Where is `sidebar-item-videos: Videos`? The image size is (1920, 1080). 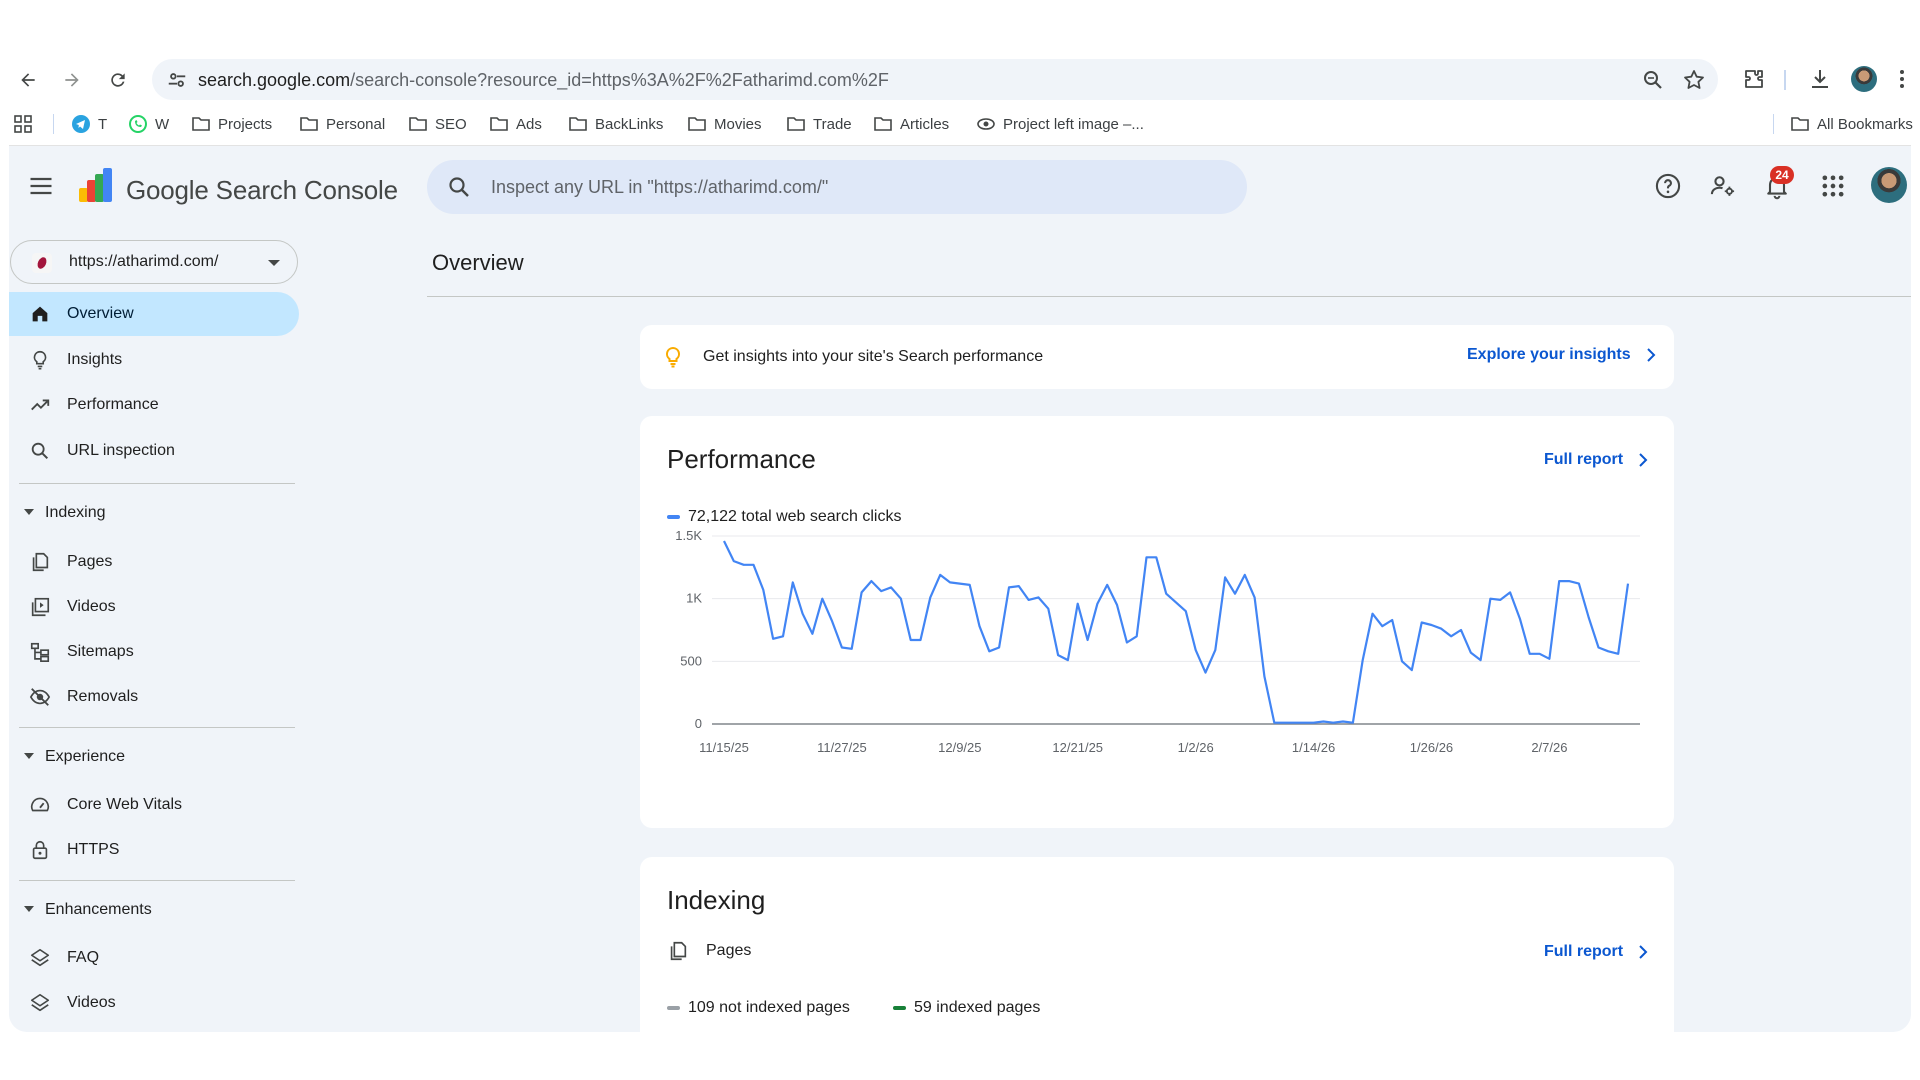
sidebar-item-videos: Videos is located at coordinates (154, 607).